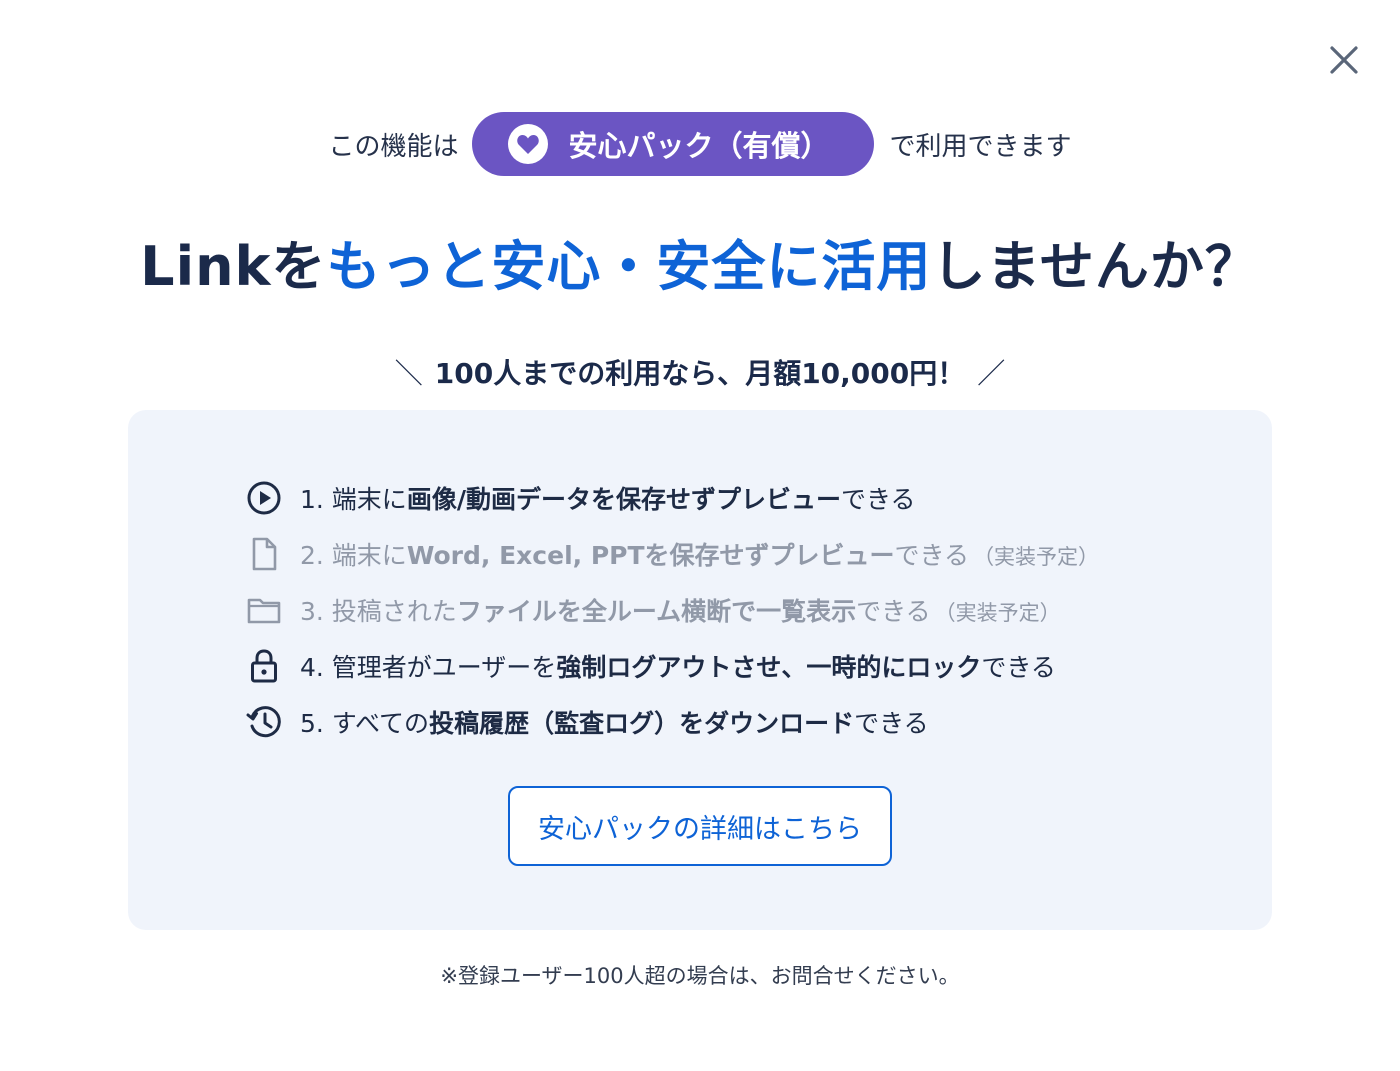  What do you see at coordinates (264, 666) in the screenshot?
I see `lock-icon` at bounding box center [264, 666].